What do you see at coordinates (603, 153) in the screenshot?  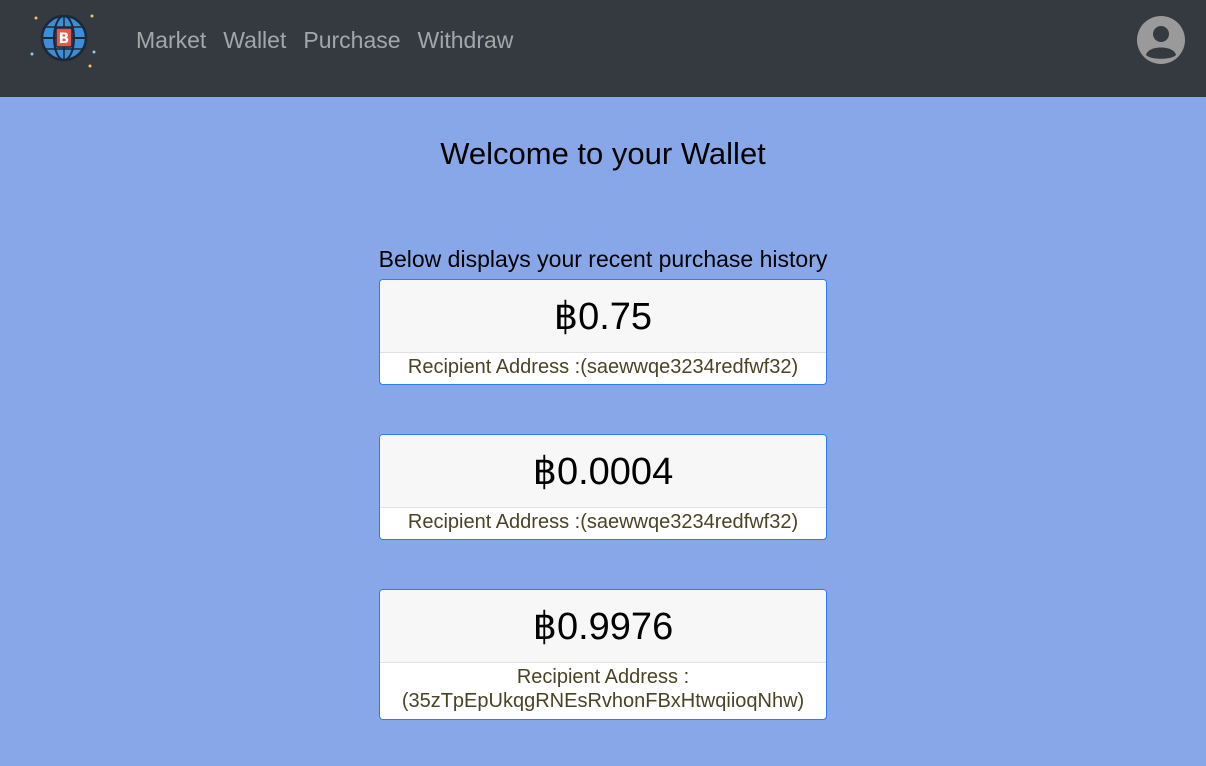 I see `page-title: Welcome to your Wallet` at bounding box center [603, 153].